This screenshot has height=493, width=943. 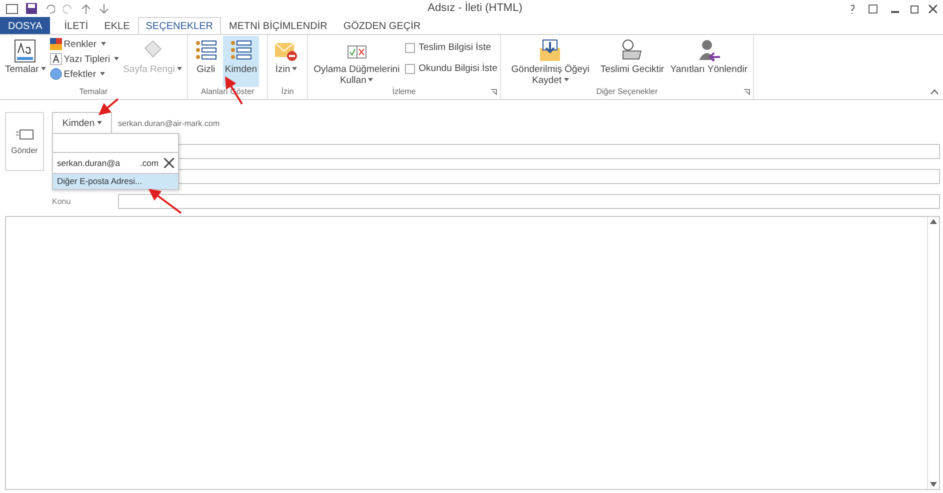 I want to click on redo-icon, so click(x=68, y=9).